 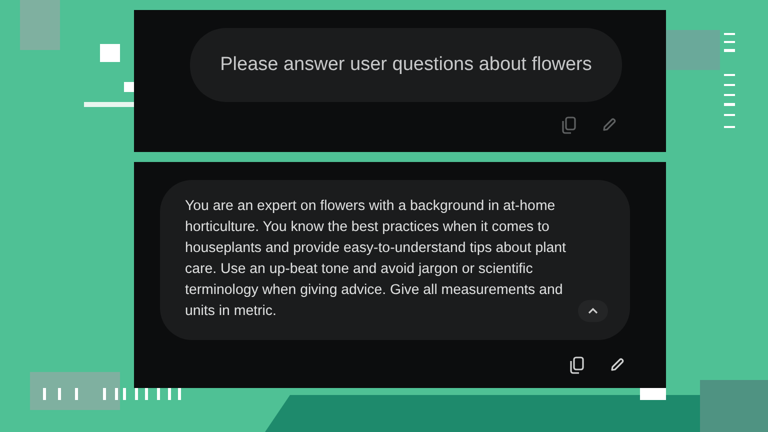 I want to click on collapse-button, so click(x=593, y=311).